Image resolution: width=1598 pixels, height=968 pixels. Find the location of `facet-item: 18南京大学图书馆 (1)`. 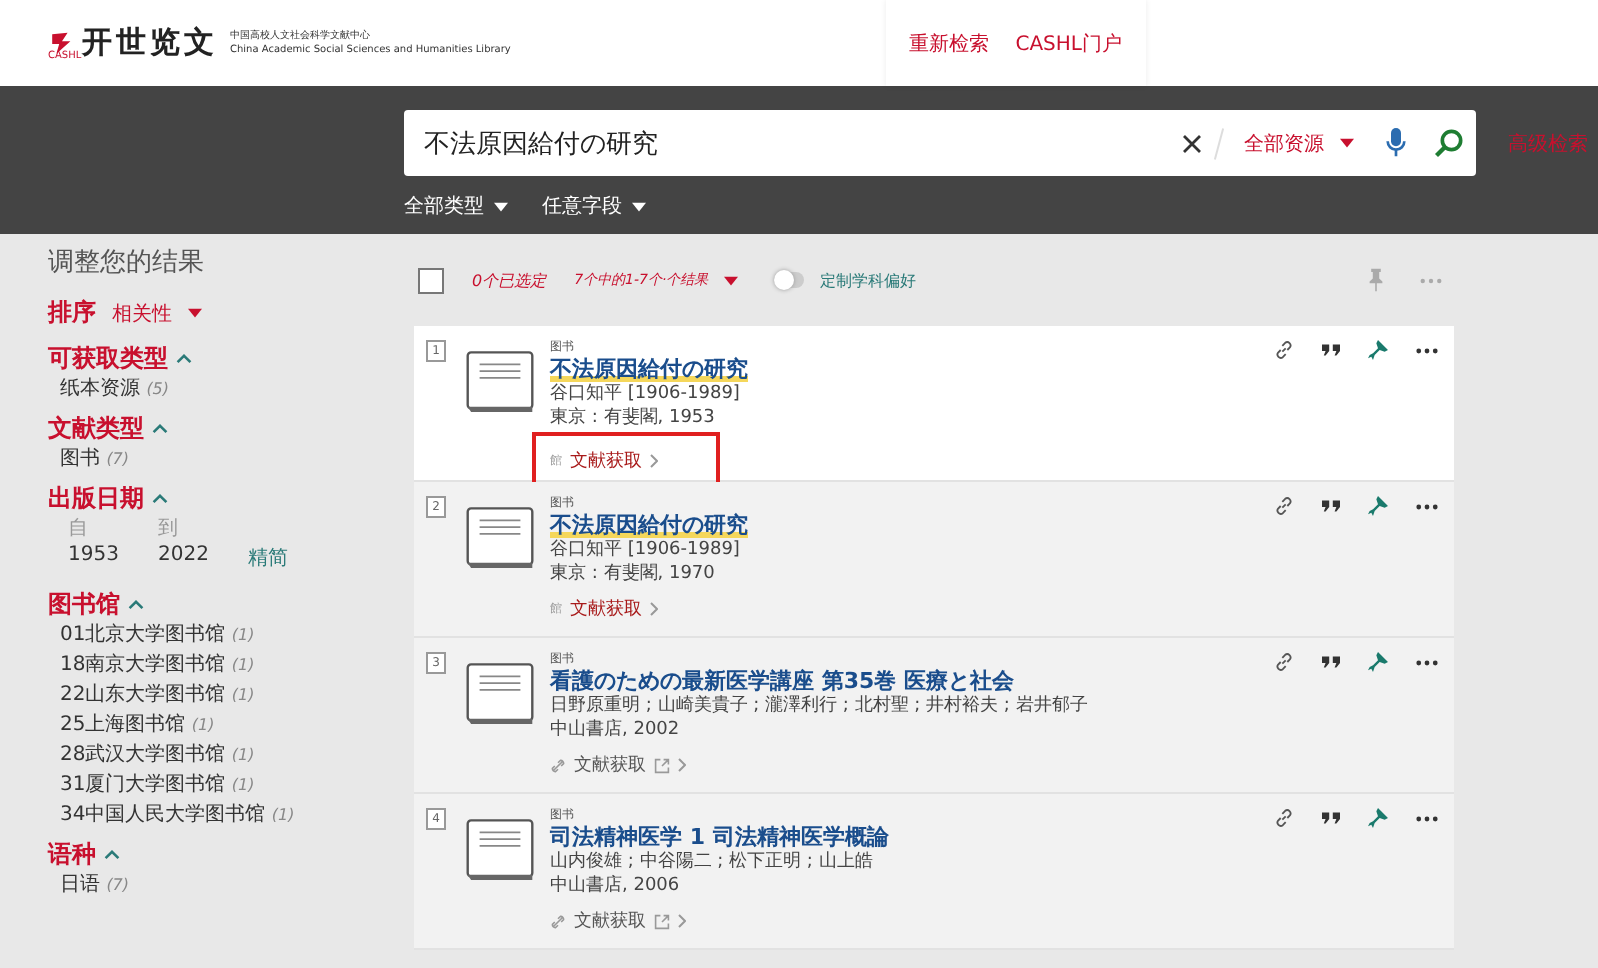

facet-item: 18南京大学图书馆 (1) is located at coordinates (230, 665).